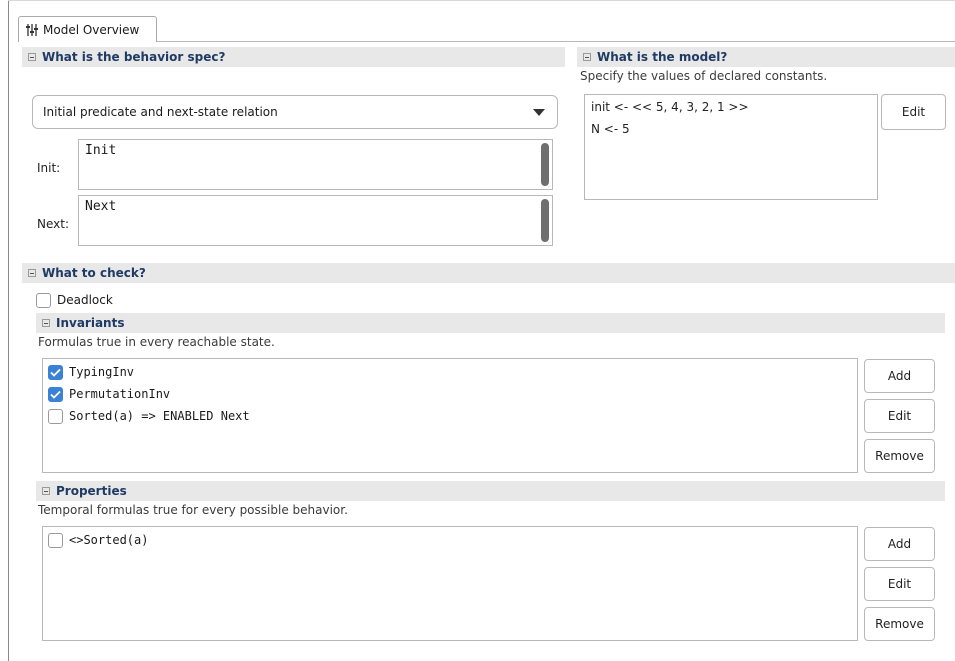 The image size is (955, 661). What do you see at coordinates (102, 372) in the screenshot?
I see `invariant-label: TypingInv` at bounding box center [102, 372].